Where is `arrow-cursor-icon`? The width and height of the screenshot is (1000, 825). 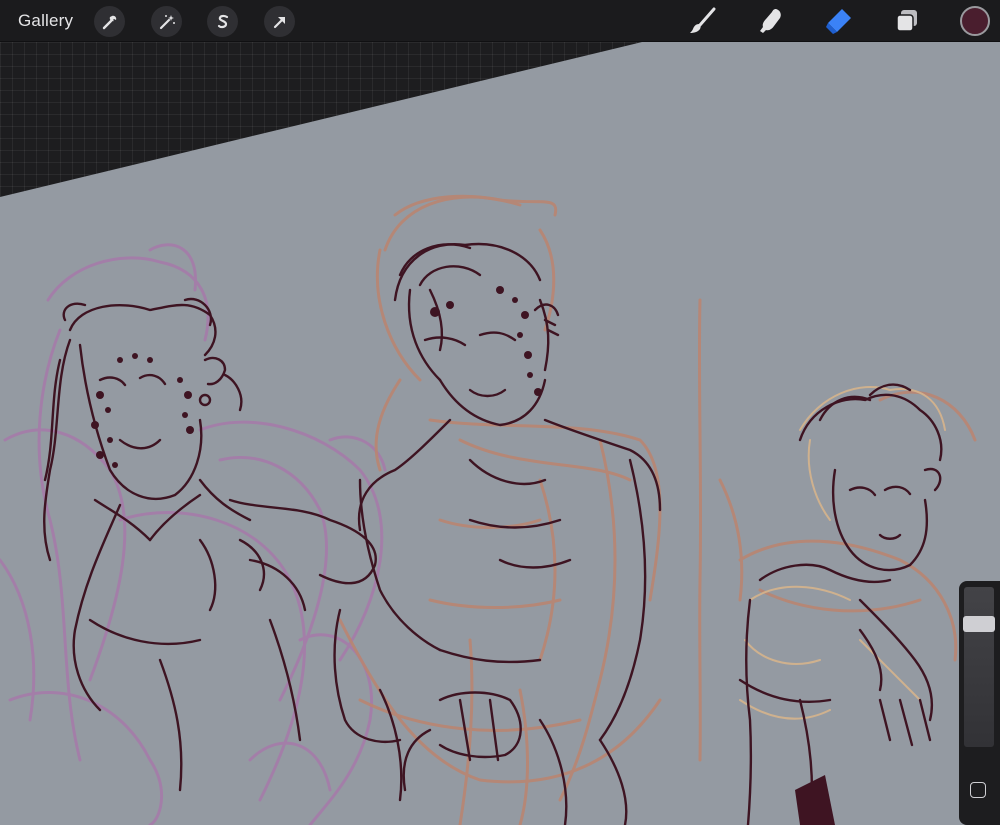 arrow-cursor-icon is located at coordinates (279, 22).